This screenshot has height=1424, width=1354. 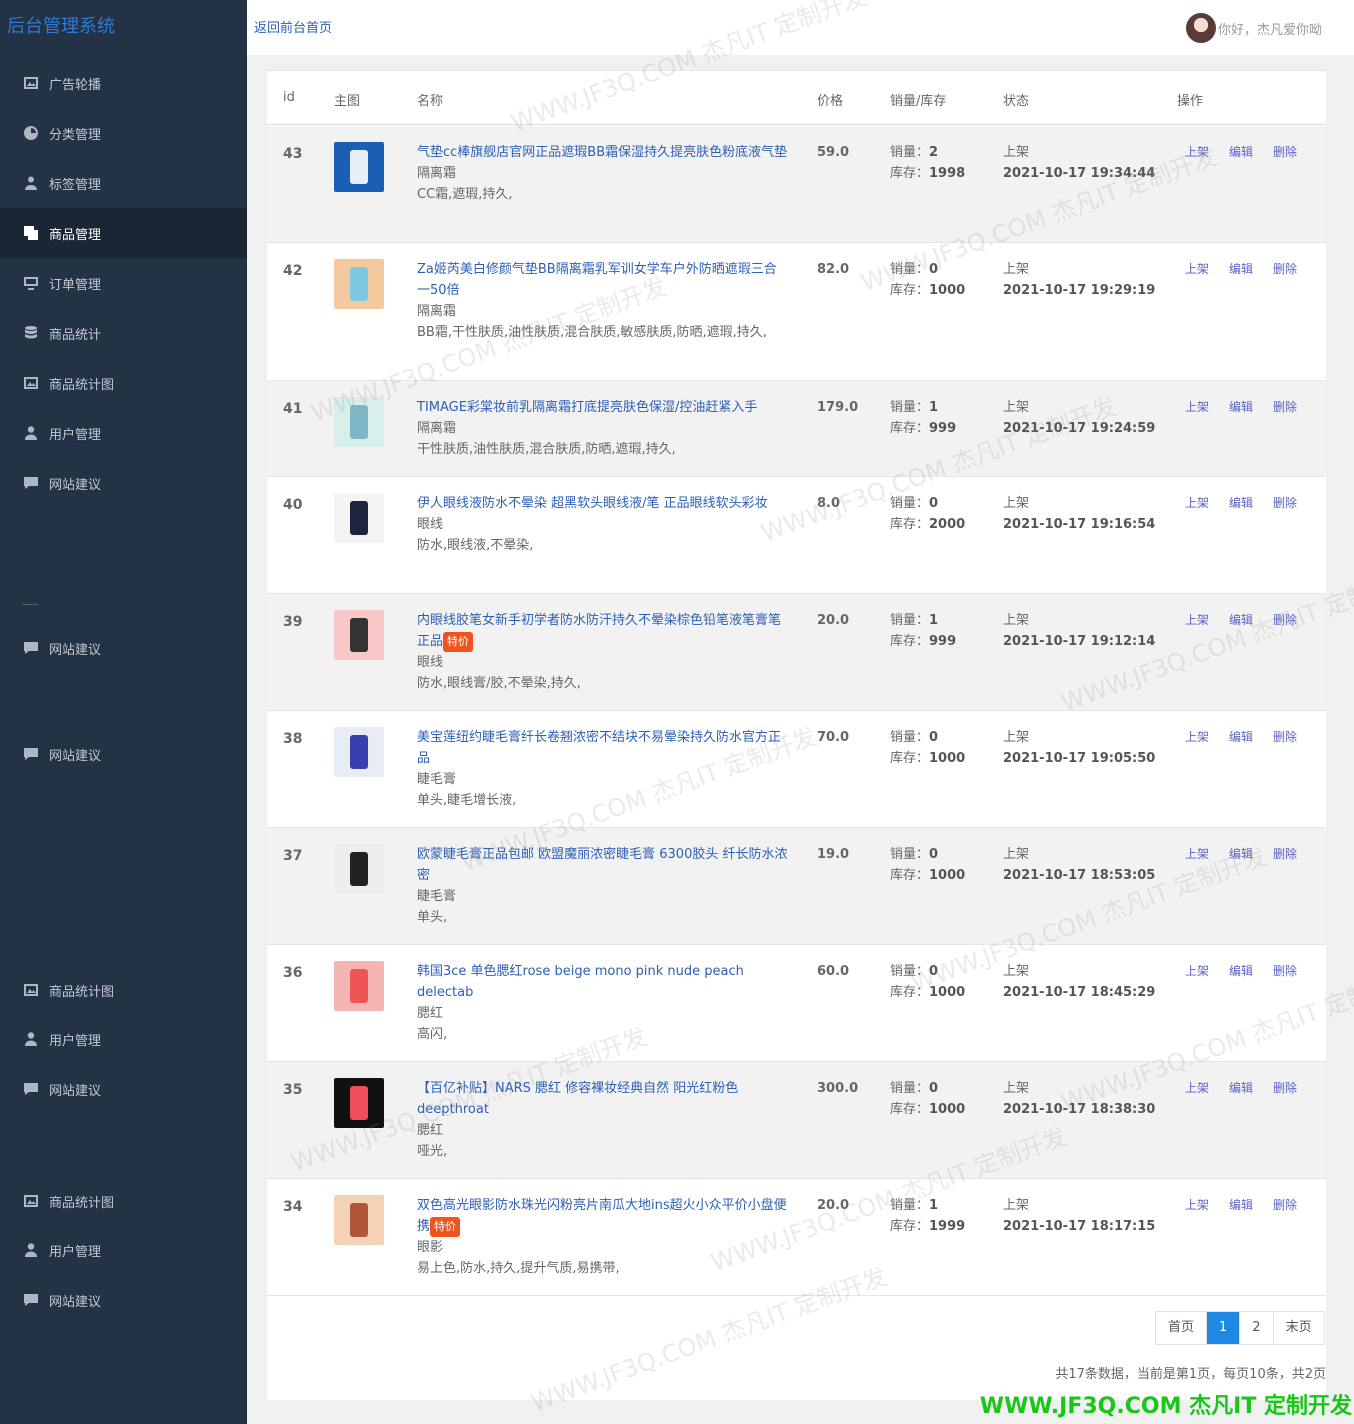 What do you see at coordinates (1298, 1328) in the screenshot?
I see `last-page-button: 末页` at bounding box center [1298, 1328].